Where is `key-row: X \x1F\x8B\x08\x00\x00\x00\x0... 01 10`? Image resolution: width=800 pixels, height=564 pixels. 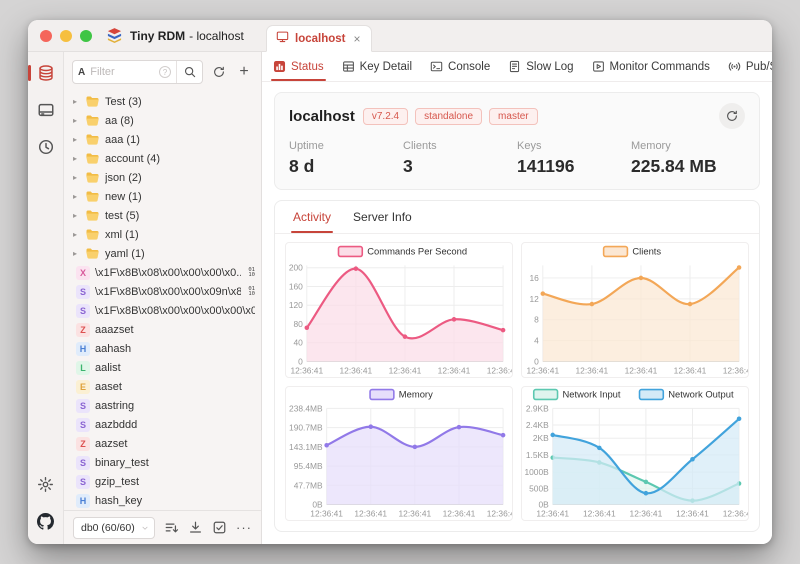
key-row: X \x1F\x8B\x08\x00\x00\x00\x0... 01 10 is located at coordinates (162, 272).